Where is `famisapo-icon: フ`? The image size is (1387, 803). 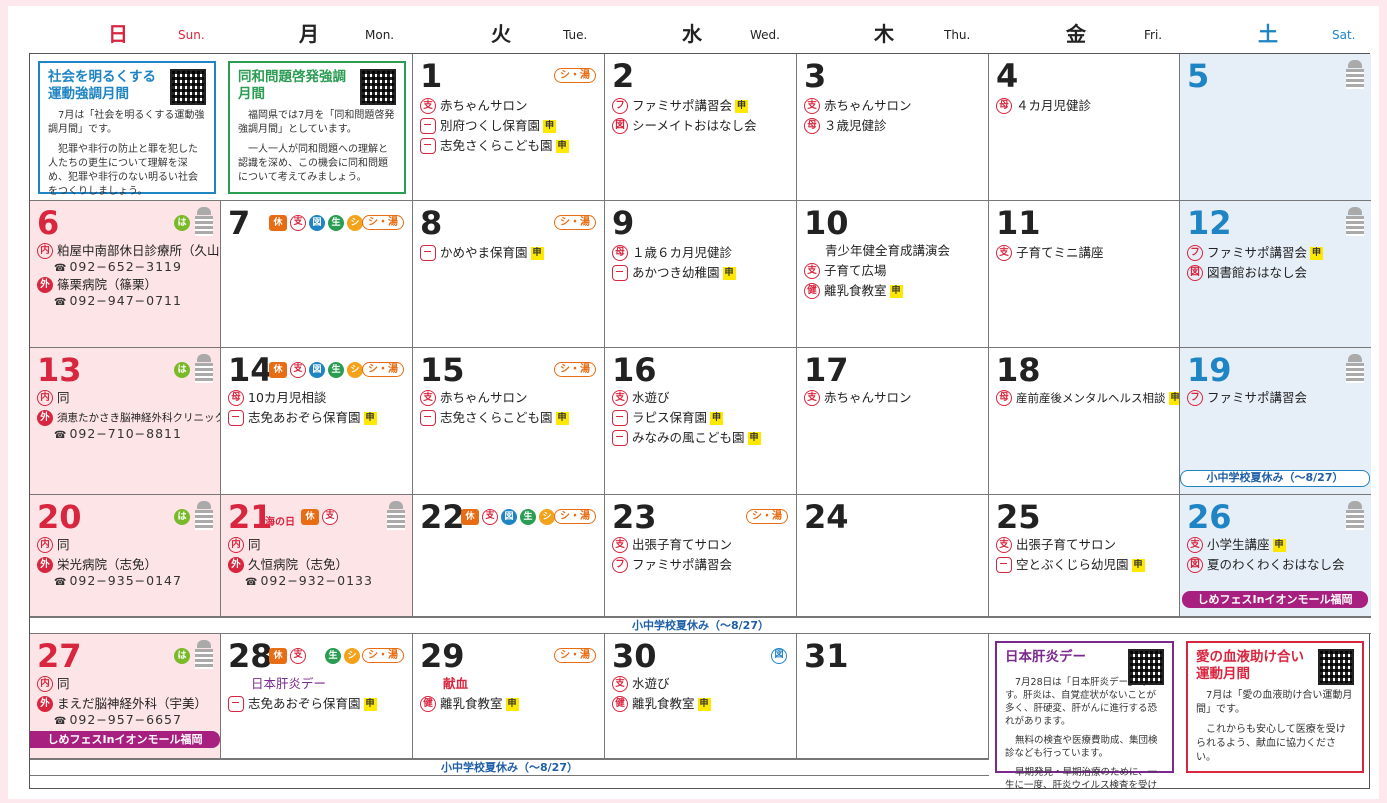 famisapo-icon: フ is located at coordinates (1195, 253).